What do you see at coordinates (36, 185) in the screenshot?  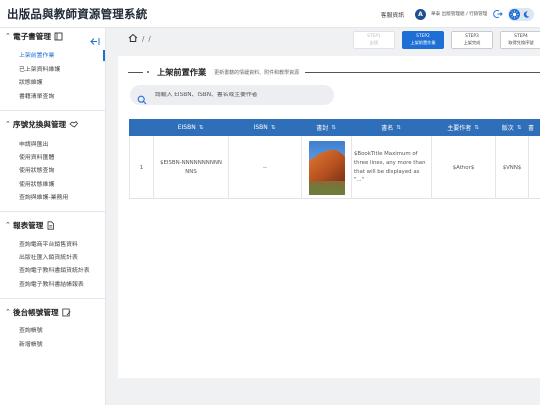 I see `sidebar-item-usage-maintain: 使用狀態維護` at bounding box center [36, 185].